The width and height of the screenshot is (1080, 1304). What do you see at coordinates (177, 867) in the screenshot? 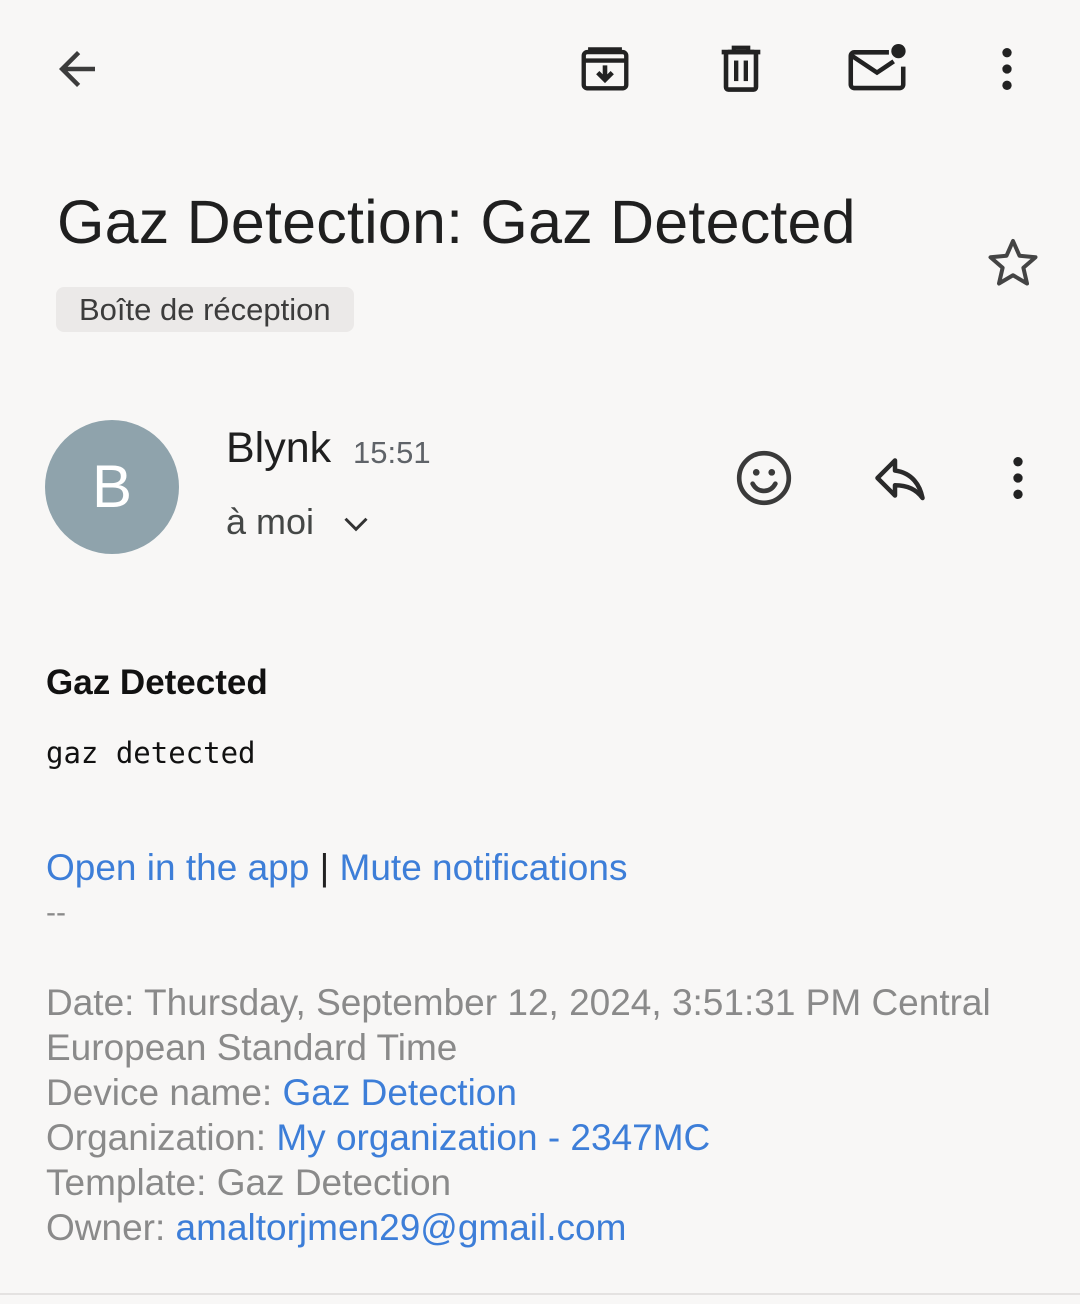
I see `open-in-app-link: Open in the app` at bounding box center [177, 867].